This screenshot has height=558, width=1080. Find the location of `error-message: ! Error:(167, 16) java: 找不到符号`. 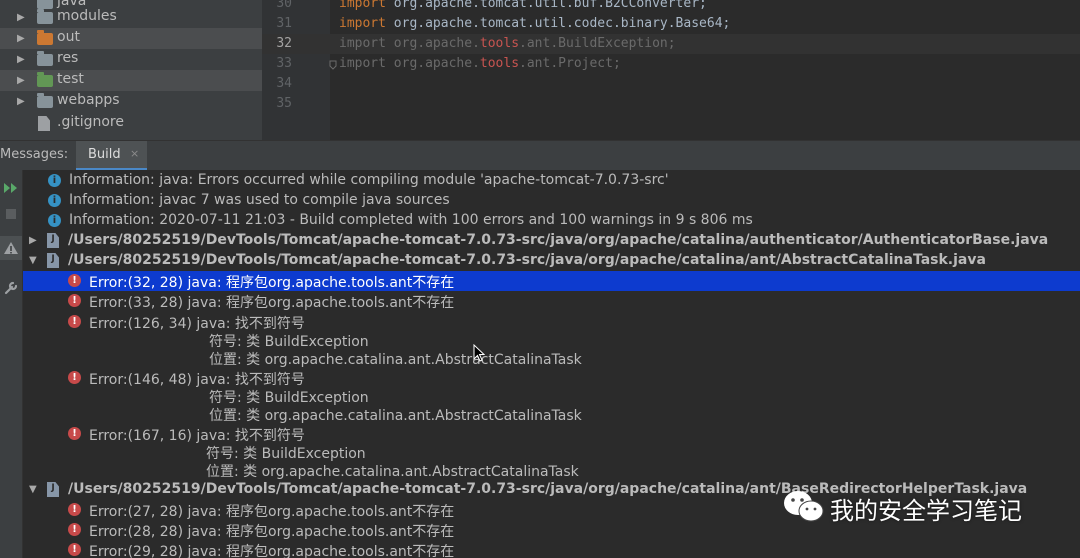

error-message: ! Error:(167, 16) java: 找不到符号 is located at coordinates (551, 434).